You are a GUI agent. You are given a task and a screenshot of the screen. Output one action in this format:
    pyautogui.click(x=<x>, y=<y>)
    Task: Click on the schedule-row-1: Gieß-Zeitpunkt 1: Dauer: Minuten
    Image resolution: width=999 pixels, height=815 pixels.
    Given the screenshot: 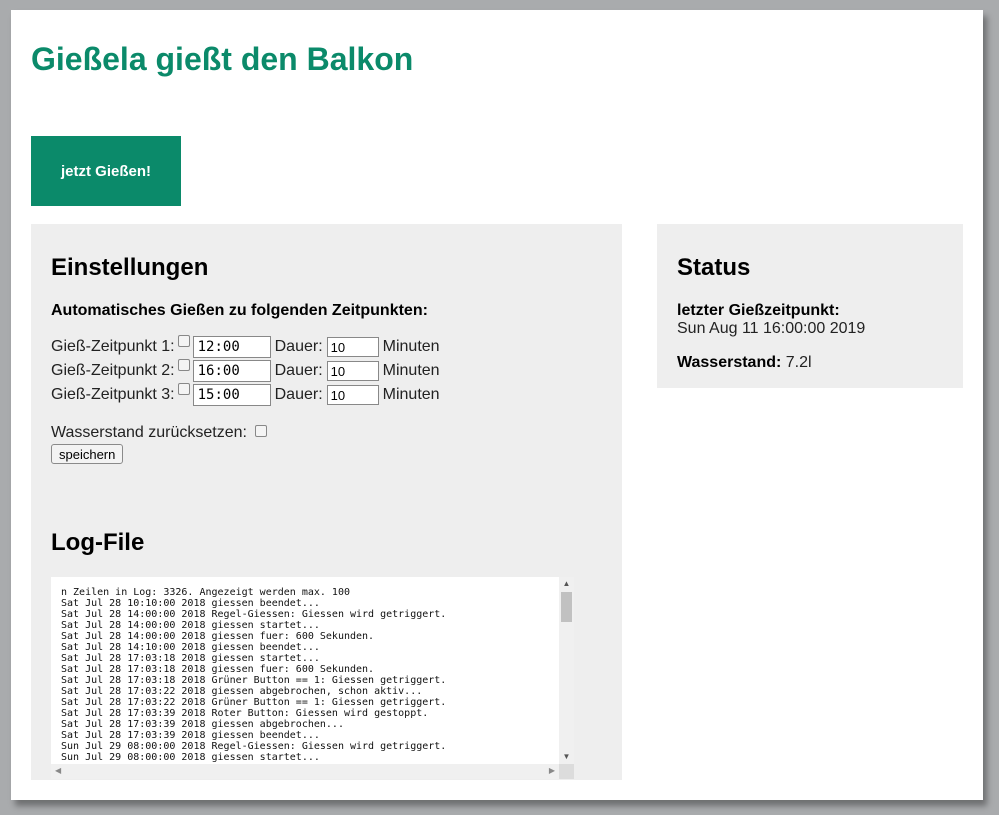 What is the action you would take?
    pyautogui.click(x=245, y=346)
    